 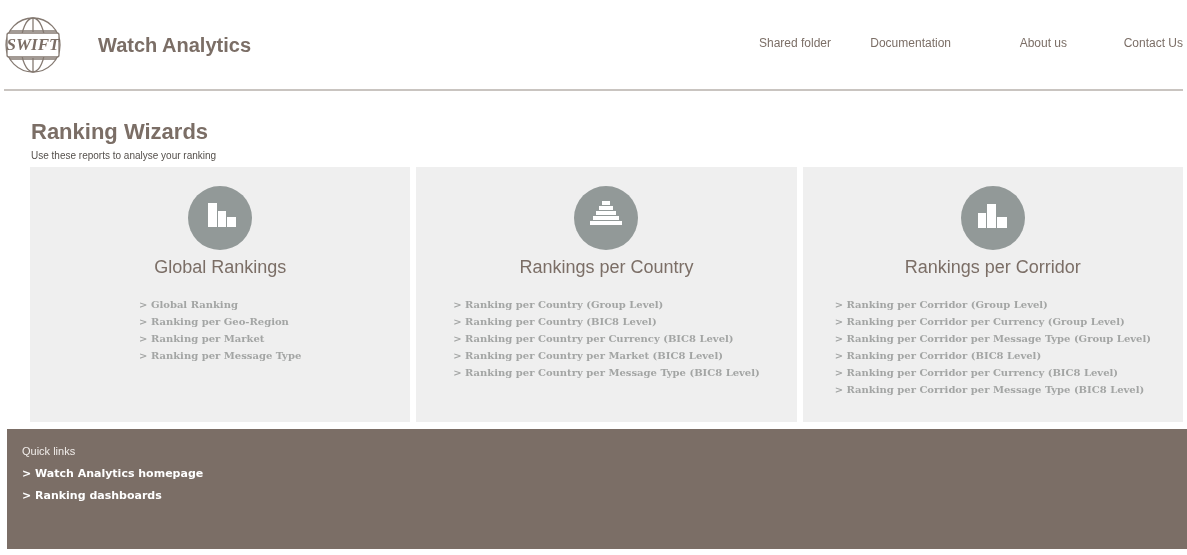 What do you see at coordinates (120, 132) in the screenshot?
I see `page-title: Ranking Wizards` at bounding box center [120, 132].